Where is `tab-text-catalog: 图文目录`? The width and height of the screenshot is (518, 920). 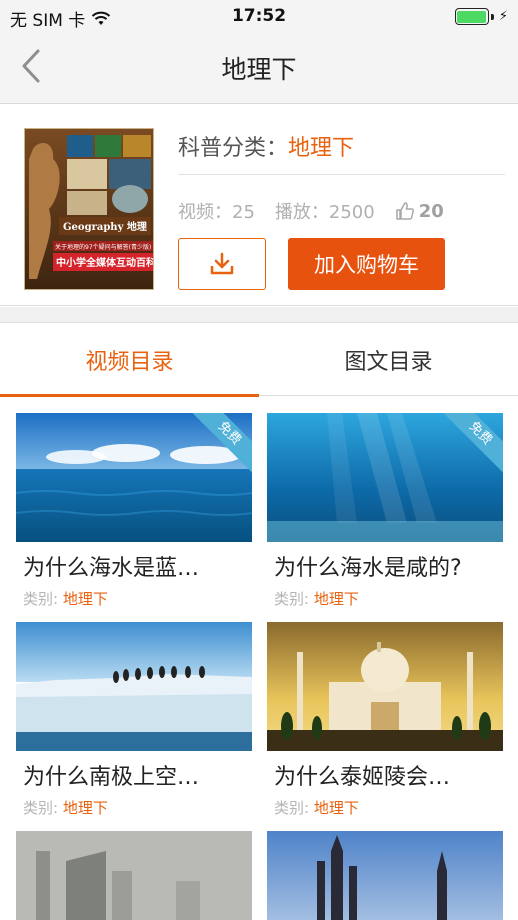 tab-text-catalog: 图文目录 is located at coordinates (388, 360).